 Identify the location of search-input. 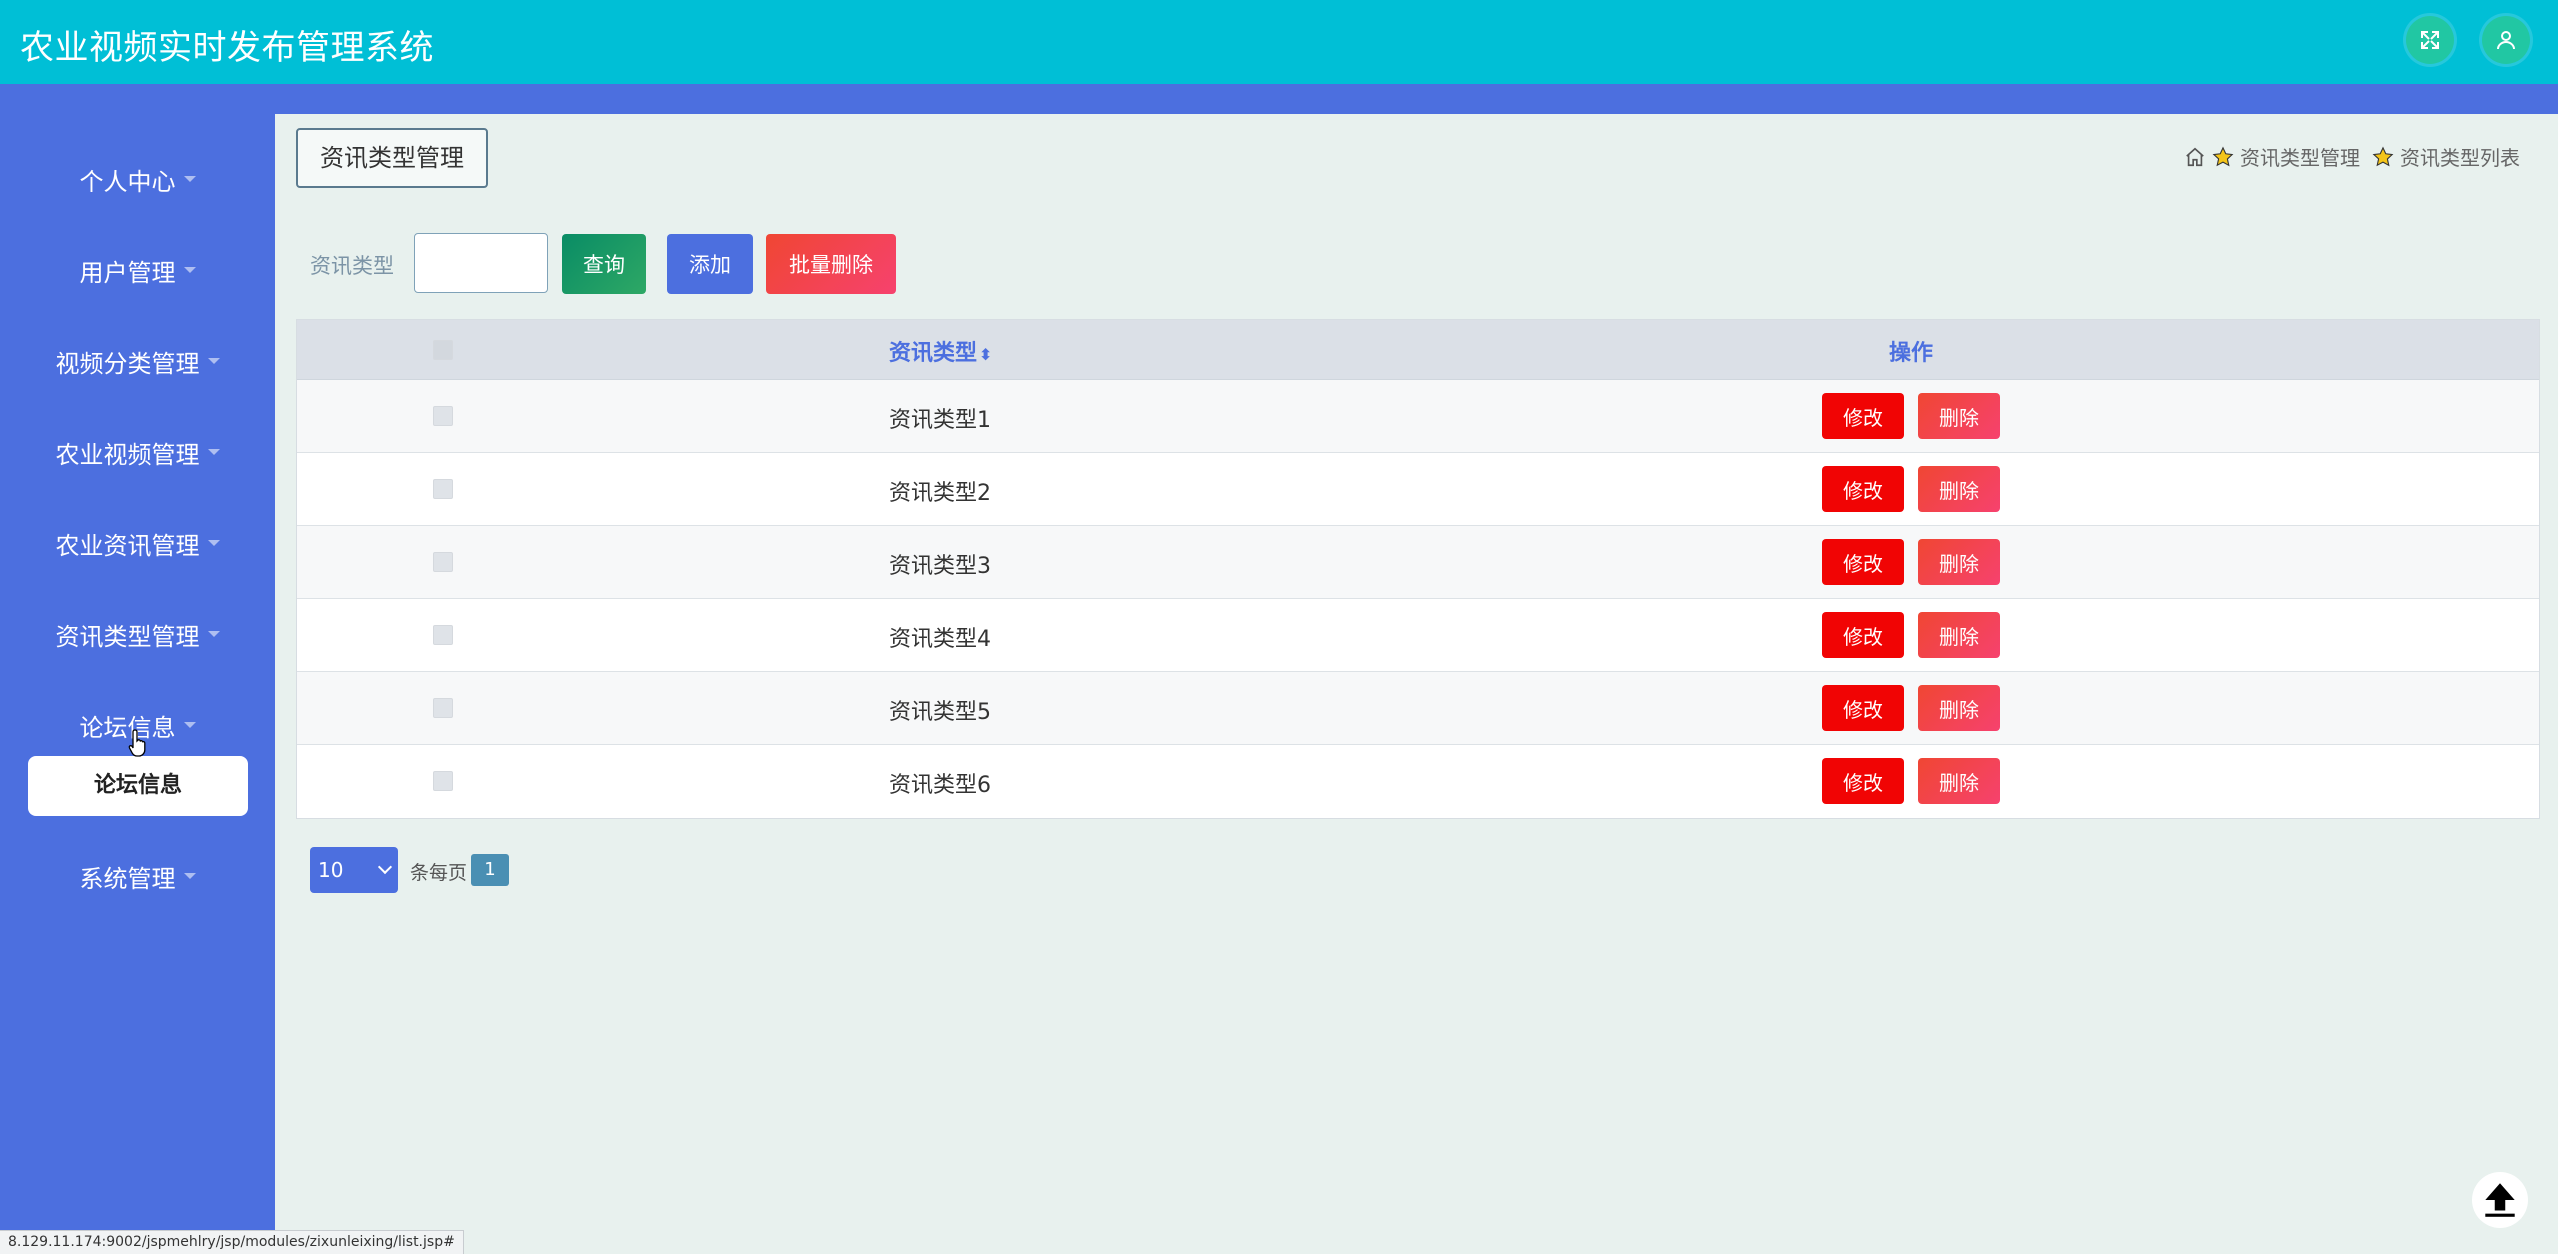
(481, 263).